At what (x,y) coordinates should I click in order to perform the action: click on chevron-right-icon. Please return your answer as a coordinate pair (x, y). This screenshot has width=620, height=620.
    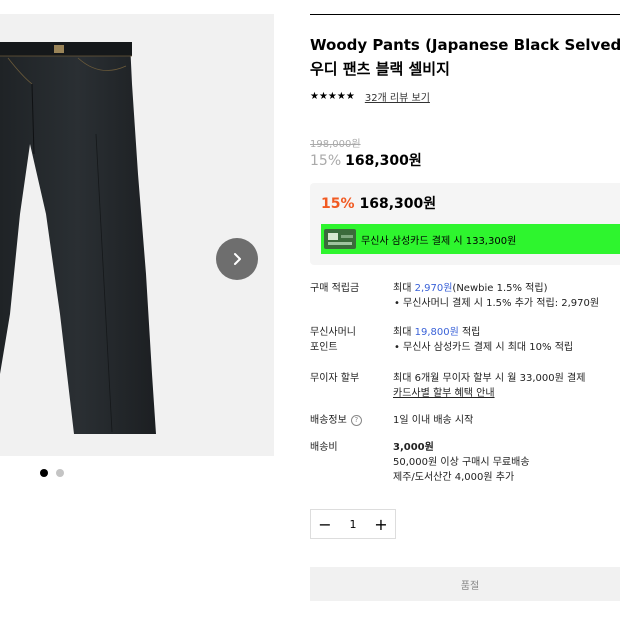
    Looking at the image, I should click on (237, 259).